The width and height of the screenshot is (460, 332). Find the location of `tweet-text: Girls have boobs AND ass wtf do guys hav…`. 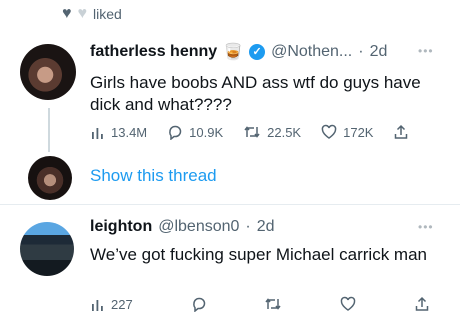

tweet-text: Girls have boobs AND ass wtf do guys hav… is located at coordinates (255, 93).